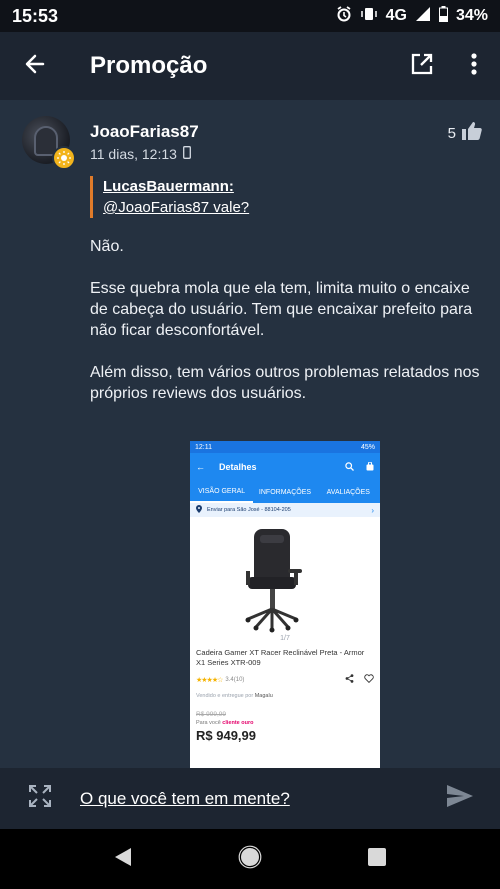 This screenshot has width=500, height=889. I want to click on nav-back-button, so click(123, 859).